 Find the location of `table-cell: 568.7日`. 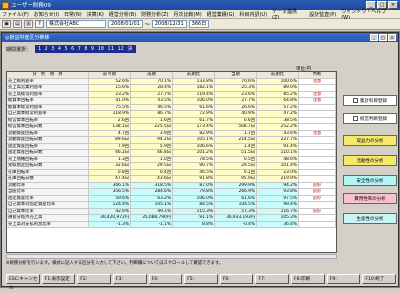

table-cell: 568.7日 is located at coordinates (236, 127).